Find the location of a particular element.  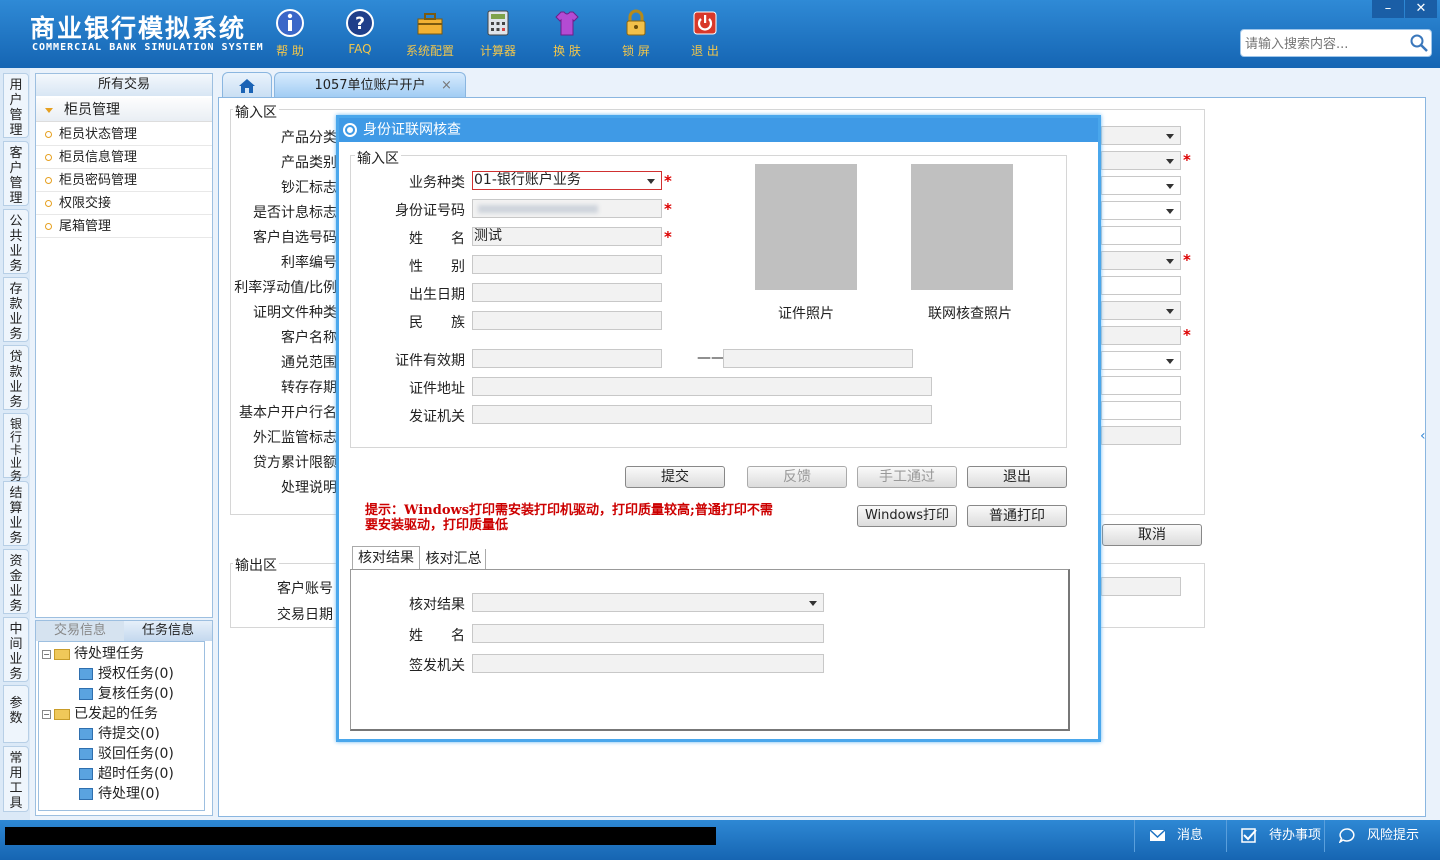

lock-screen-button: 锁 屏 is located at coordinates (636, 33).